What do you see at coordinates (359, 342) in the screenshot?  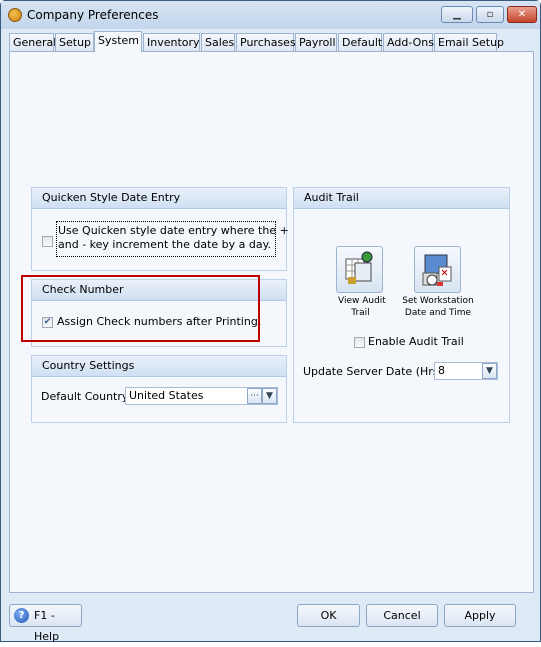 I see `enable-audit-trail-checkbox` at bounding box center [359, 342].